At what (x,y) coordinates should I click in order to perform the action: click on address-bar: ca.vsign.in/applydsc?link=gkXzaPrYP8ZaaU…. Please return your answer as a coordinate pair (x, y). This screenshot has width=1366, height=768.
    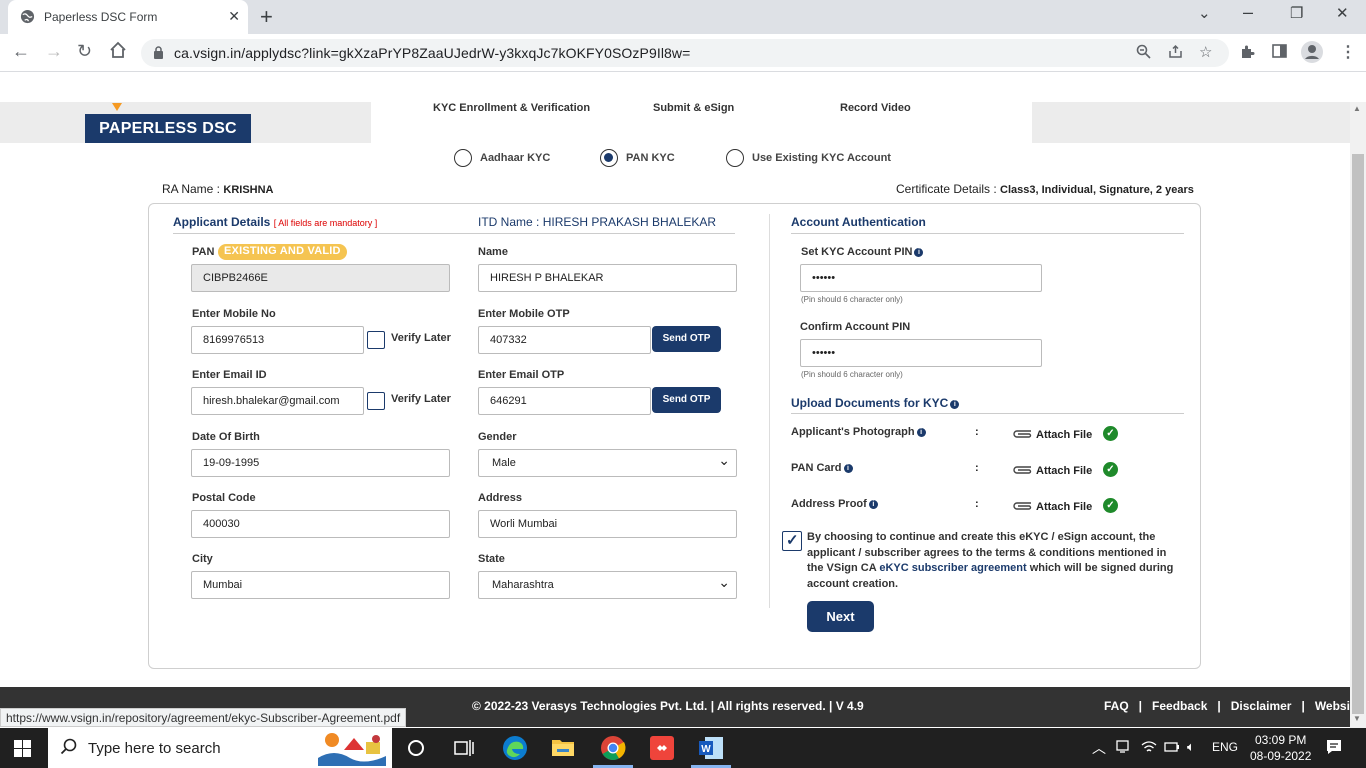
    Looking at the image, I should click on (685, 53).